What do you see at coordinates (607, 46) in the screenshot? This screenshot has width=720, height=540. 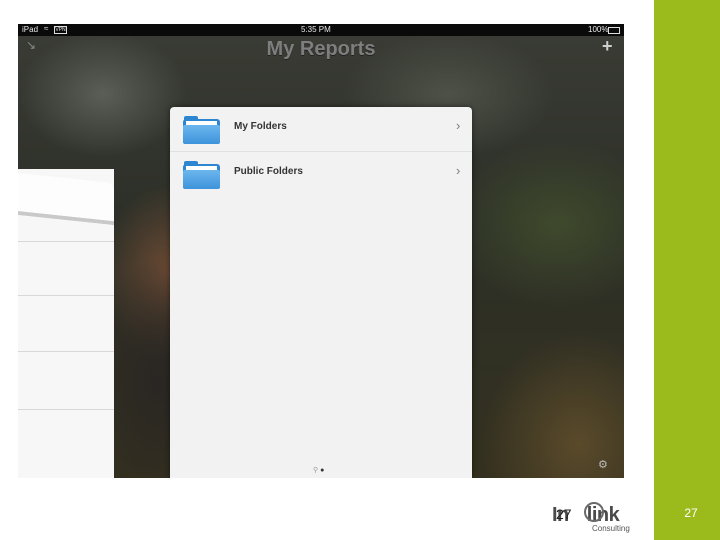 I see `add-button: +` at bounding box center [607, 46].